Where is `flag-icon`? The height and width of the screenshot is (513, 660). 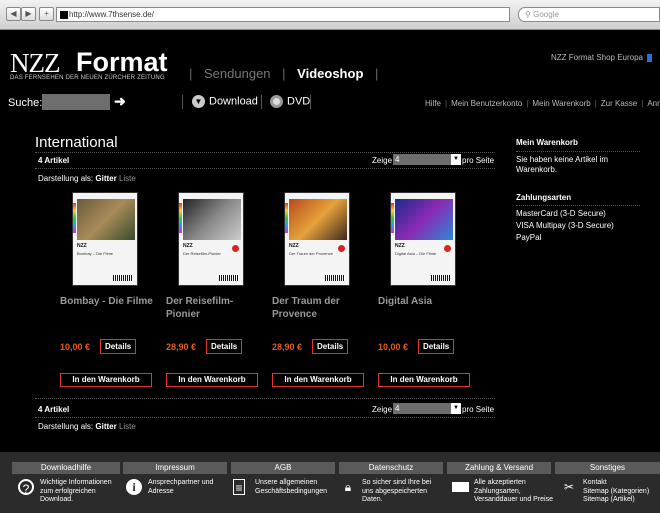 flag-icon is located at coordinates (649, 57).